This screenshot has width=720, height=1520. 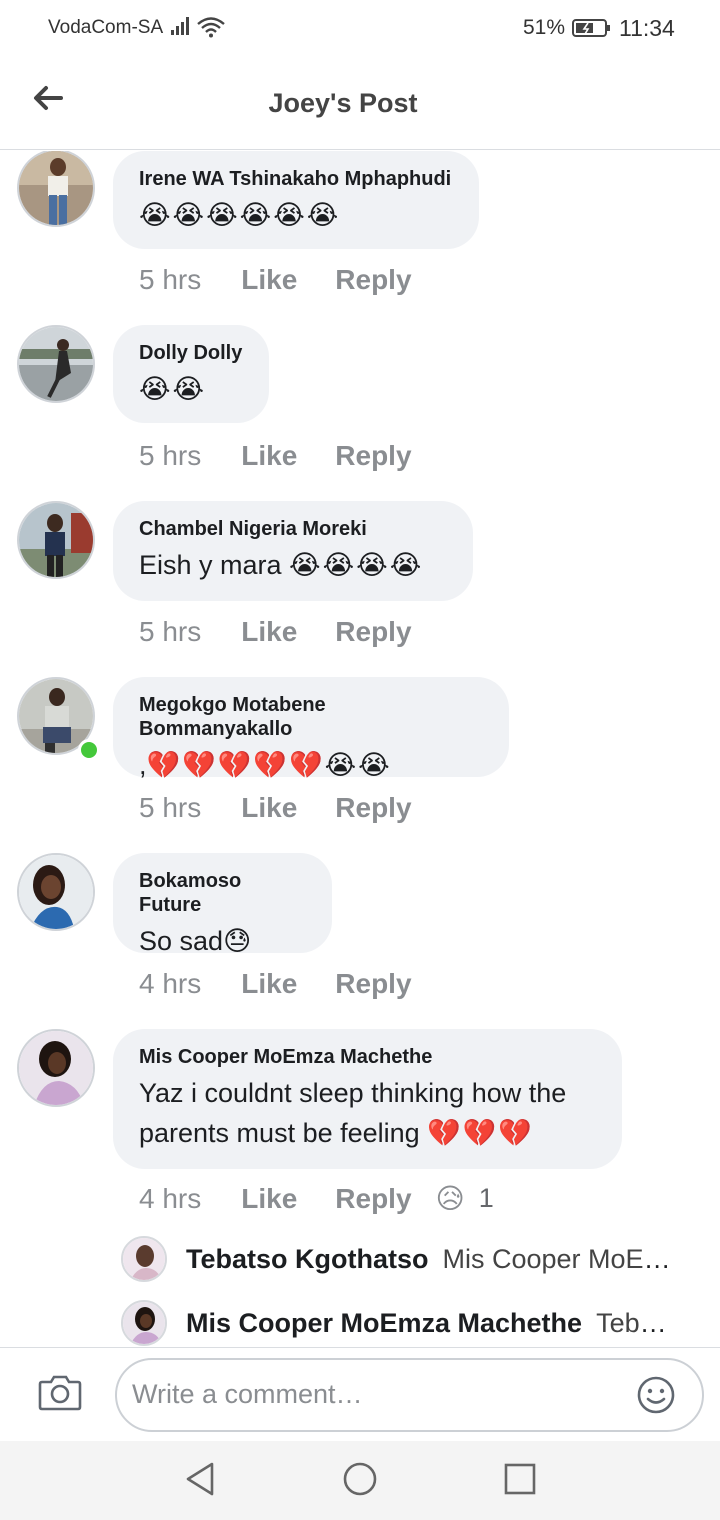 What do you see at coordinates (316, 1198) in the screenshot?
I see `comment-actions: 4 hrs Like Reply 😥 1` at bounding box center [316, 1198].